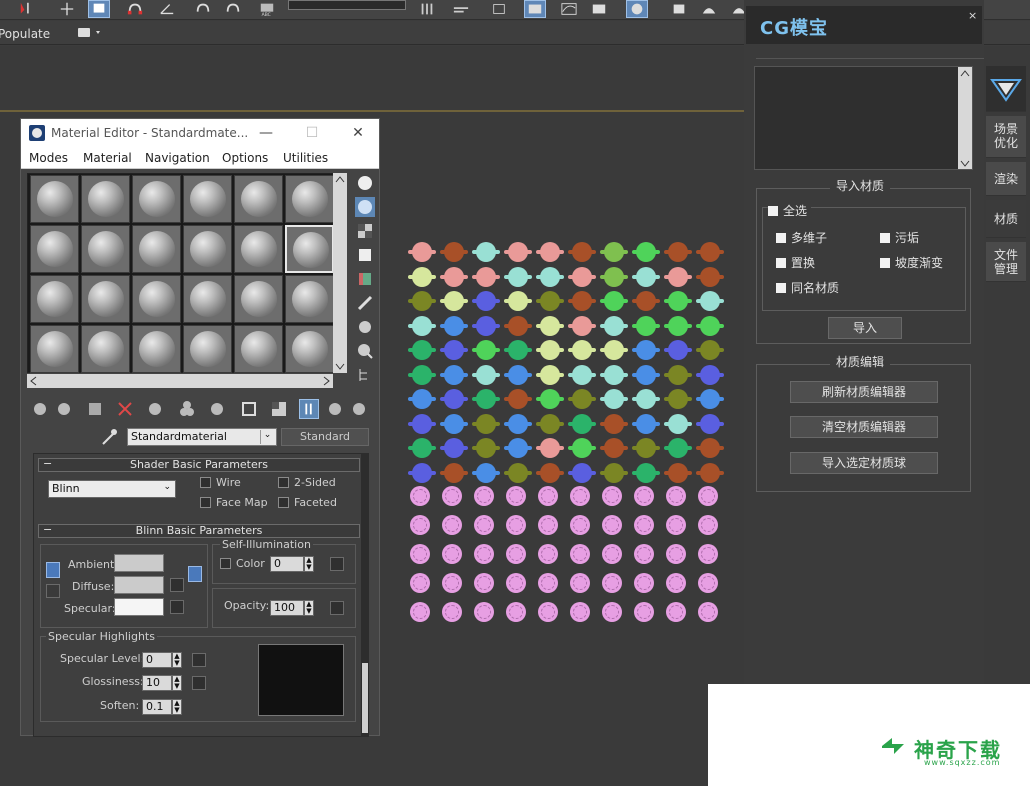 This screenshot has height=786, width=1030. What do you see at coordinates (865, 328) in the screenshot?
I see `import-button: 导入` at bounding box center [865, 328].